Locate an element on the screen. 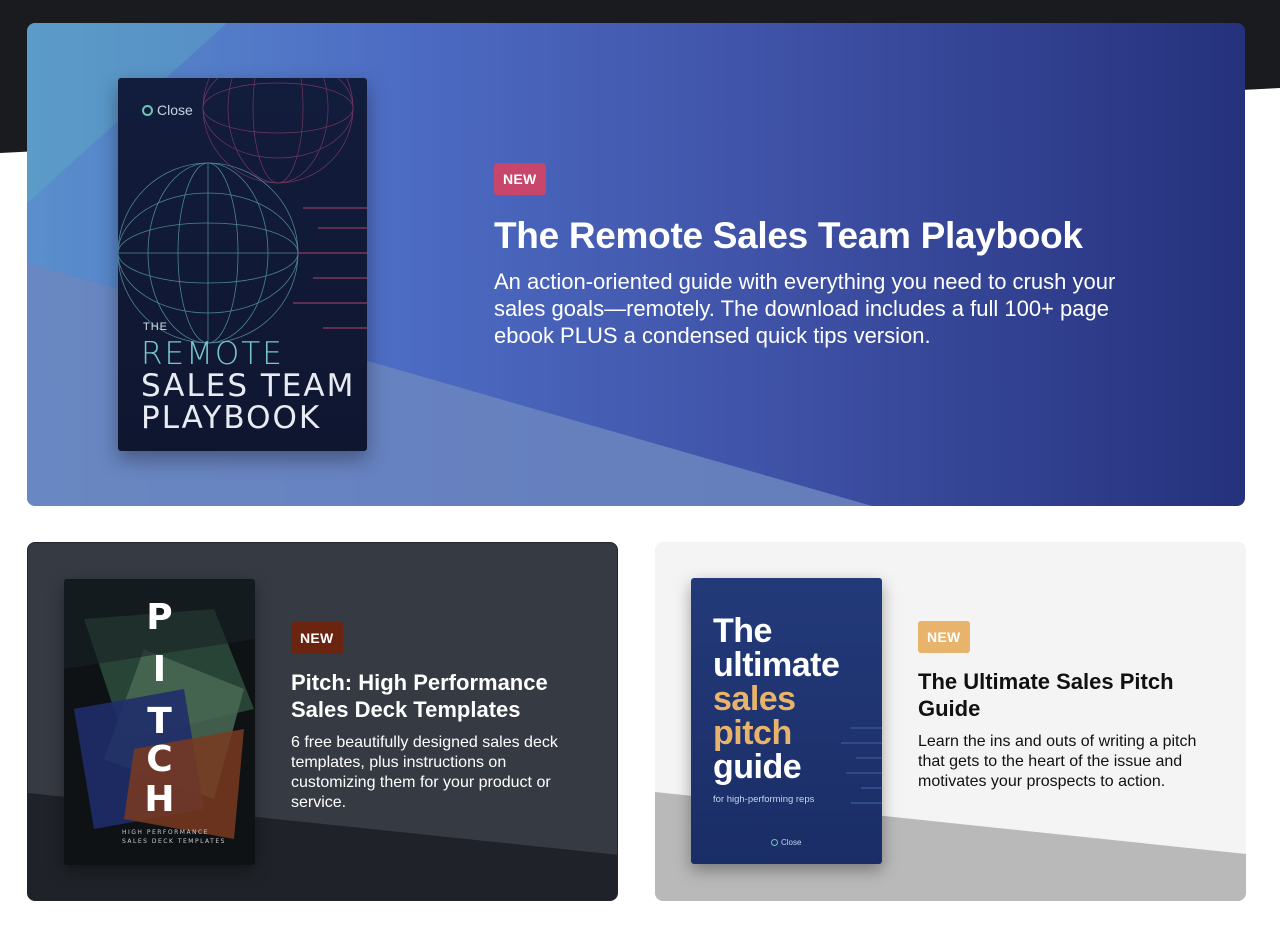  pitch-letter-i: I is located at coordinates (159, 669).